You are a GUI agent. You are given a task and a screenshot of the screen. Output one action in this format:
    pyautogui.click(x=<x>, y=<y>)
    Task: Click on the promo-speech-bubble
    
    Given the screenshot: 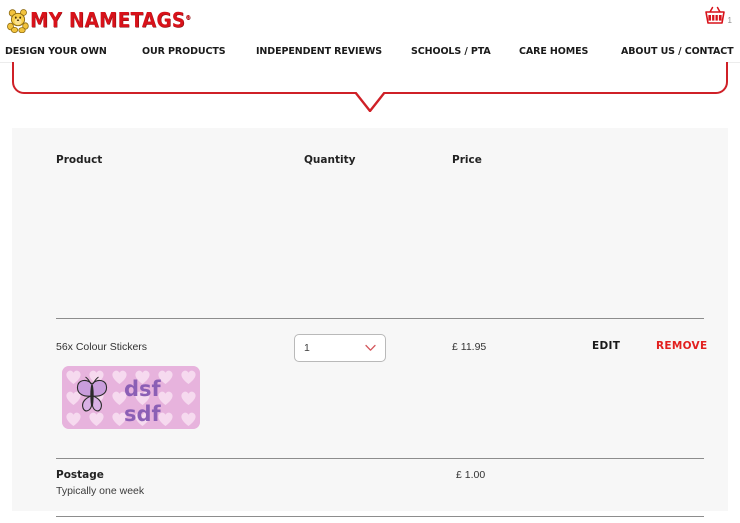 What is the action you would take?
    pyautogui.click(x=370, y=87)
    